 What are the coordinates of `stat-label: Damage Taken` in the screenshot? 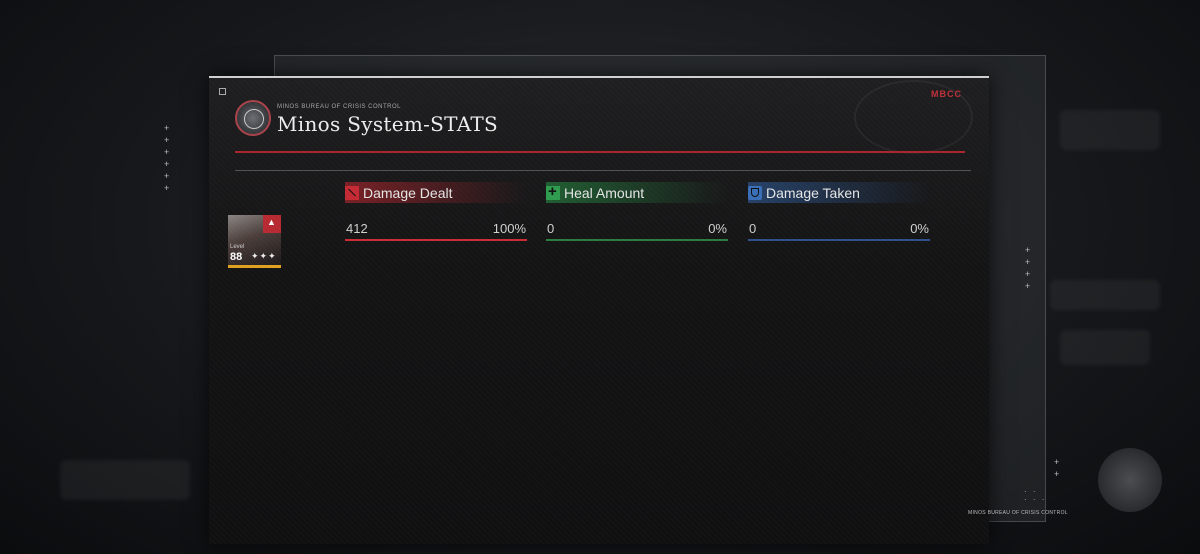 It's located at (813, 192).